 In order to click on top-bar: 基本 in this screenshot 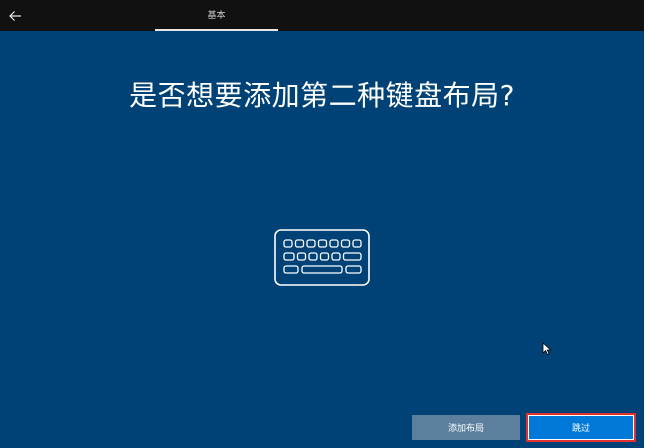, I will do `click(322, 15)`.